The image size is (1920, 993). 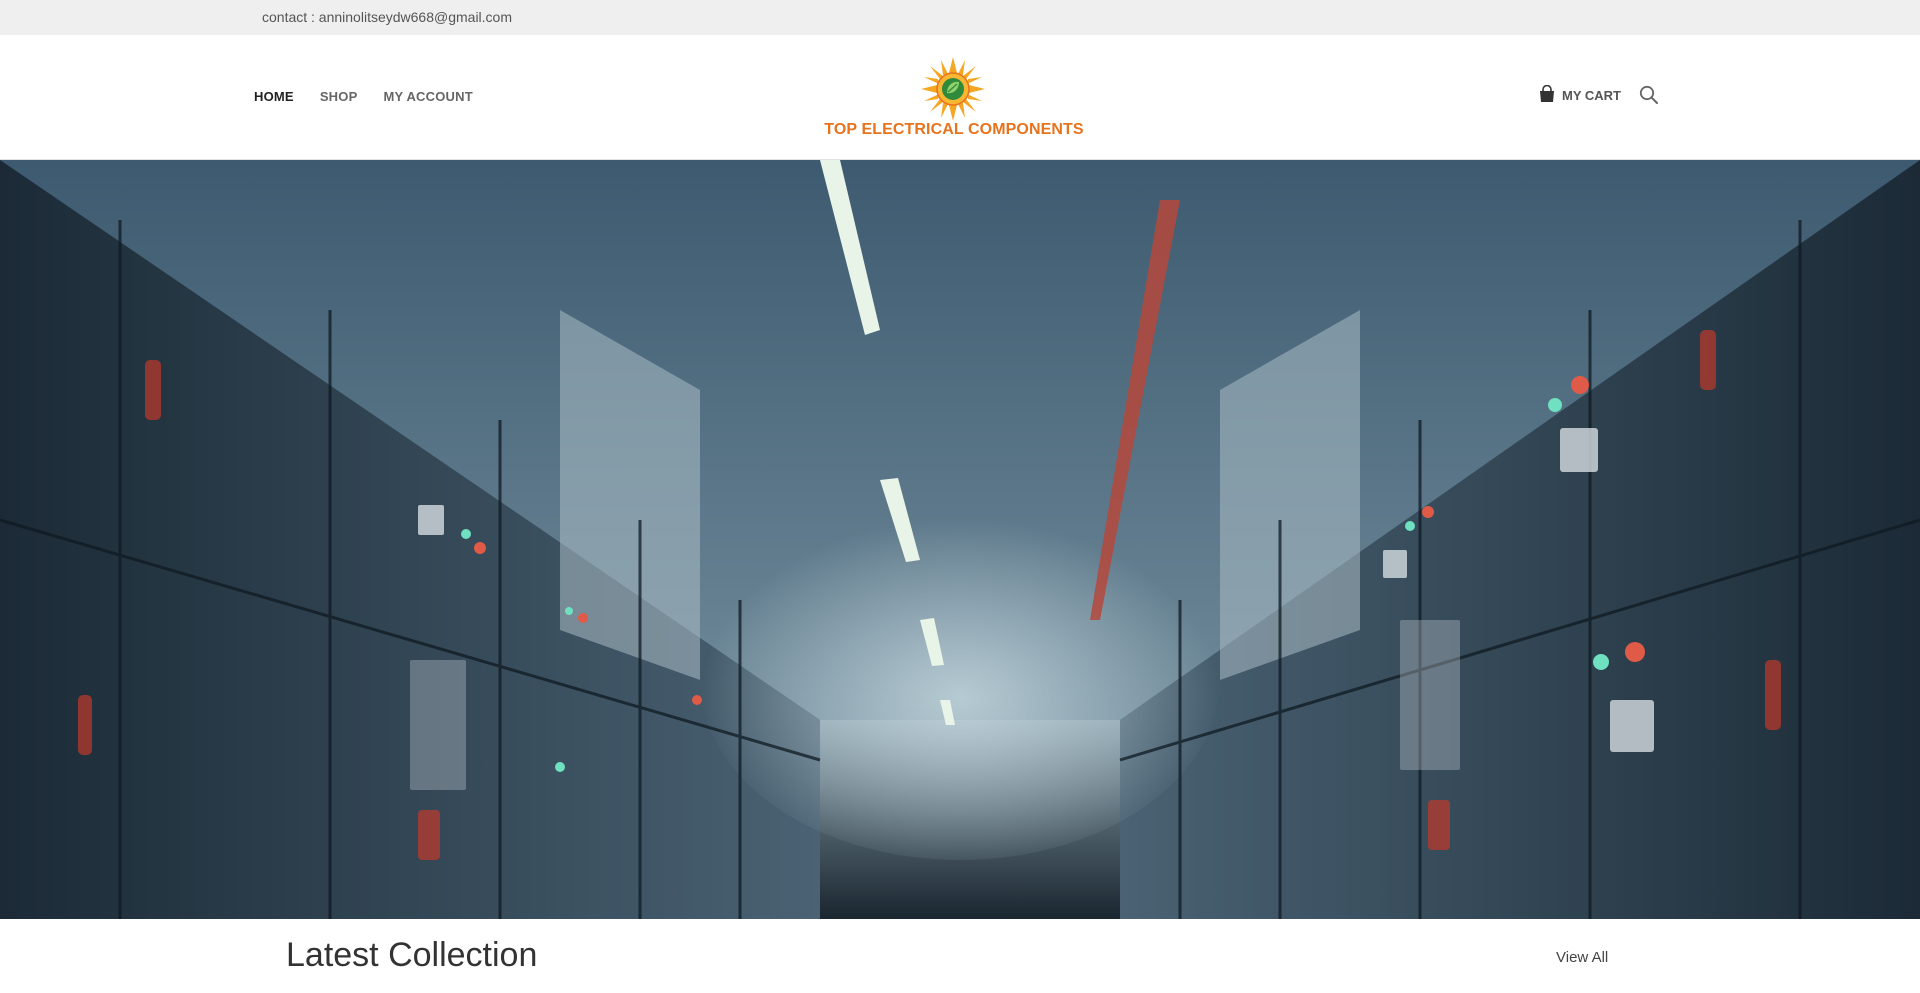 What do you see at coordinates (1591, 95) in the screenshot?
I see `my-cart-label: MY CART` at bounding box center [1591, 95].